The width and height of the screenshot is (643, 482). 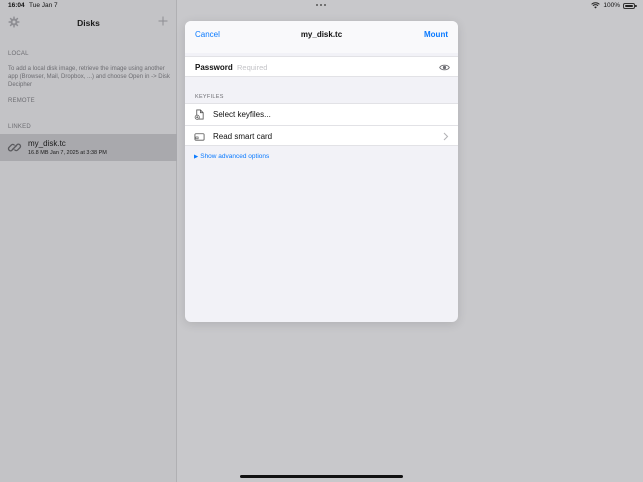 What do you see at coordinates (163, 21) in the screenshot?
I see `plus-icon` at bounding box center [163, 21].